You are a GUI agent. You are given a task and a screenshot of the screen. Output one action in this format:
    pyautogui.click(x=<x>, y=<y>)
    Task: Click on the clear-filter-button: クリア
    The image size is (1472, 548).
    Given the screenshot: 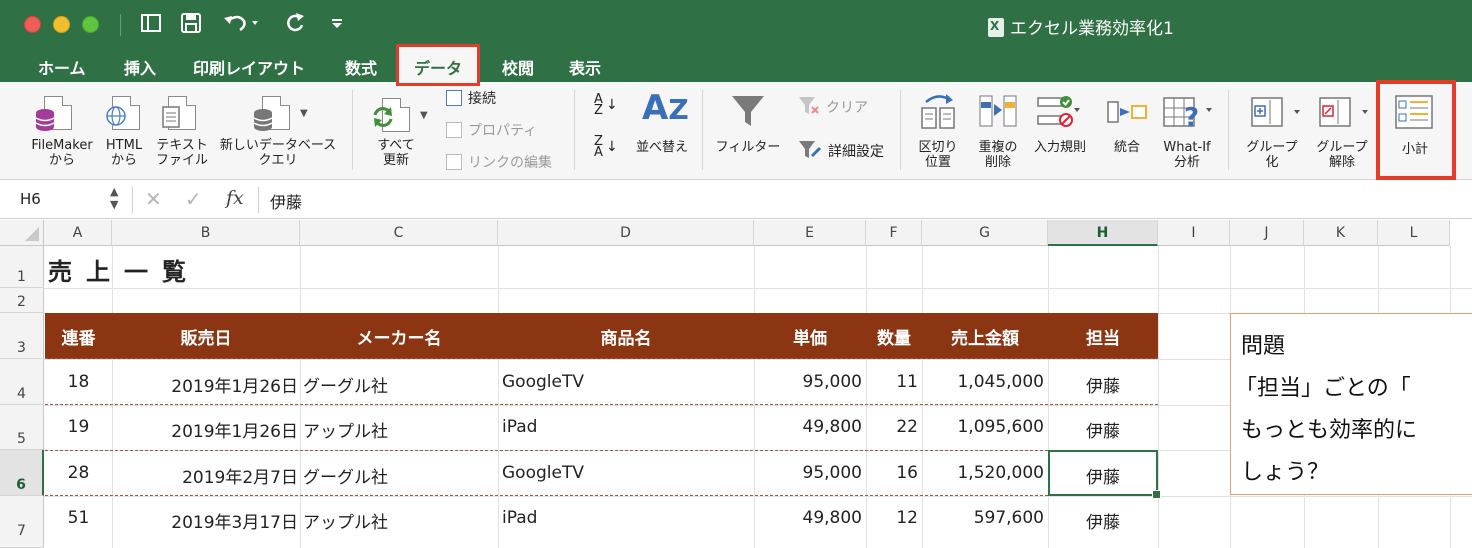 What is the action you would take?
    pyautogui.click(x=833, y=106)
    